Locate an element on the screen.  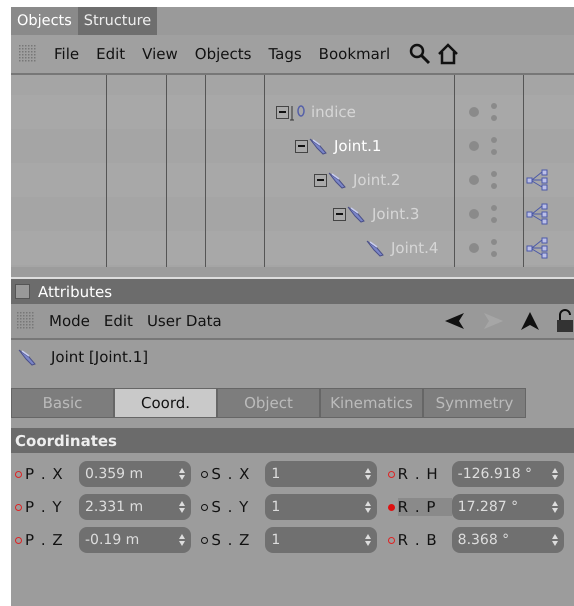
menu-item: Bookmarl is located at coordinates (354, 54).